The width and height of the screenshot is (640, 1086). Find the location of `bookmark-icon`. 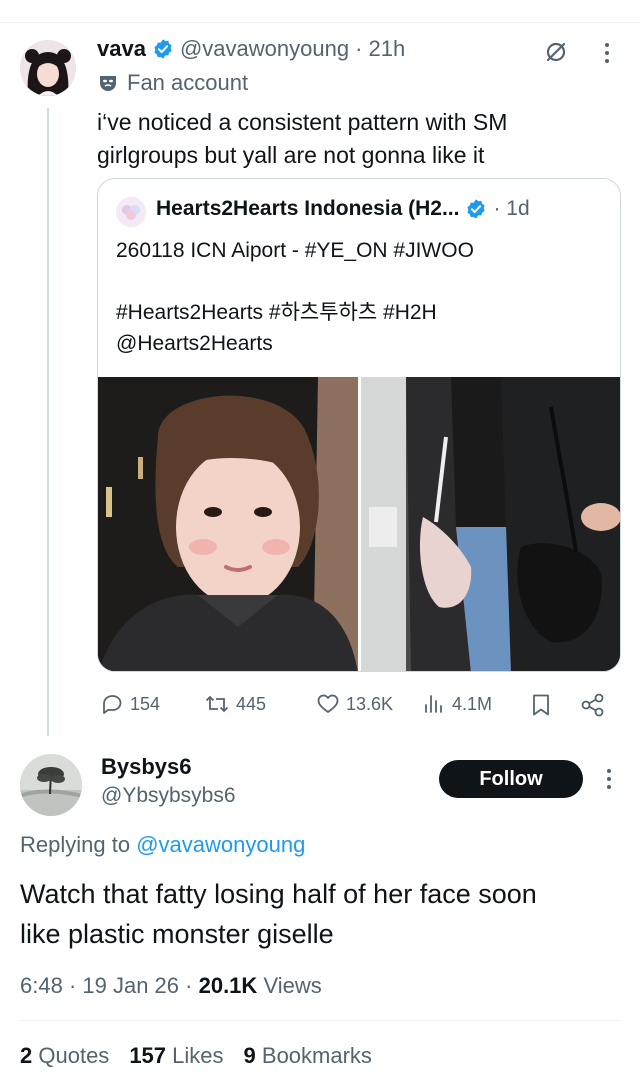

bookmark-icon is located at coordinates (541, 705).